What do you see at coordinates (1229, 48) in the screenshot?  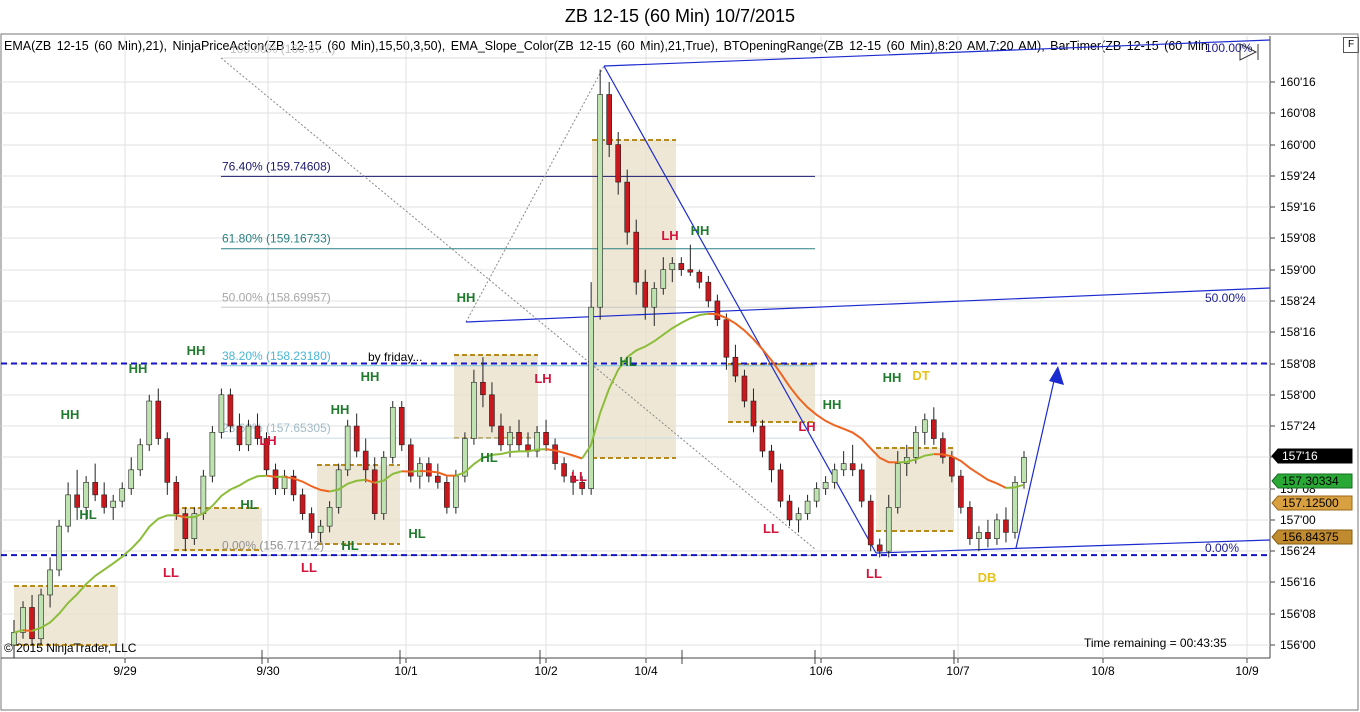 I see `channel-label: 100.00%` at bounding box center [1229, 48].